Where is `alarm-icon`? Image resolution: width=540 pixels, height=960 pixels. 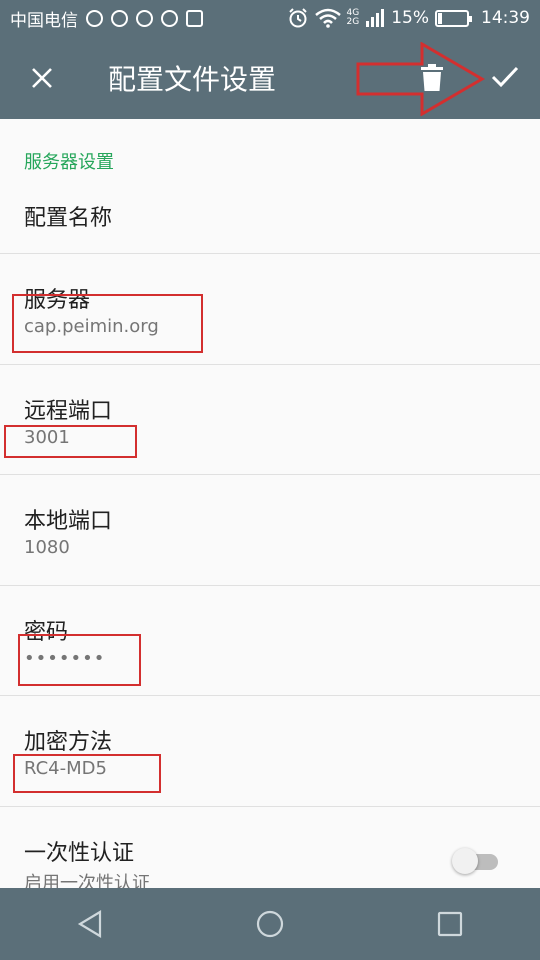 alarm-icon is located at coordinates (297, 18).